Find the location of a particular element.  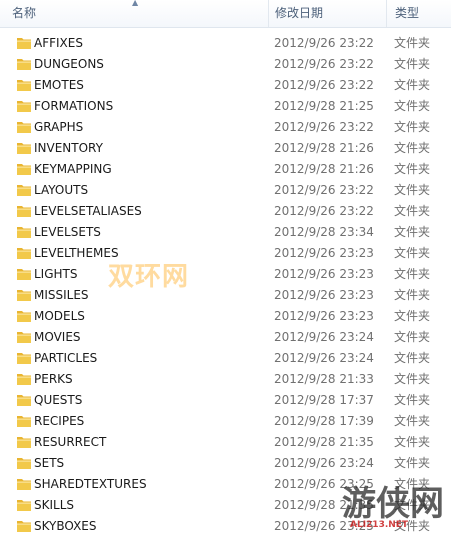

file-name: DUNGEONS is located at coordinates (69, 64).